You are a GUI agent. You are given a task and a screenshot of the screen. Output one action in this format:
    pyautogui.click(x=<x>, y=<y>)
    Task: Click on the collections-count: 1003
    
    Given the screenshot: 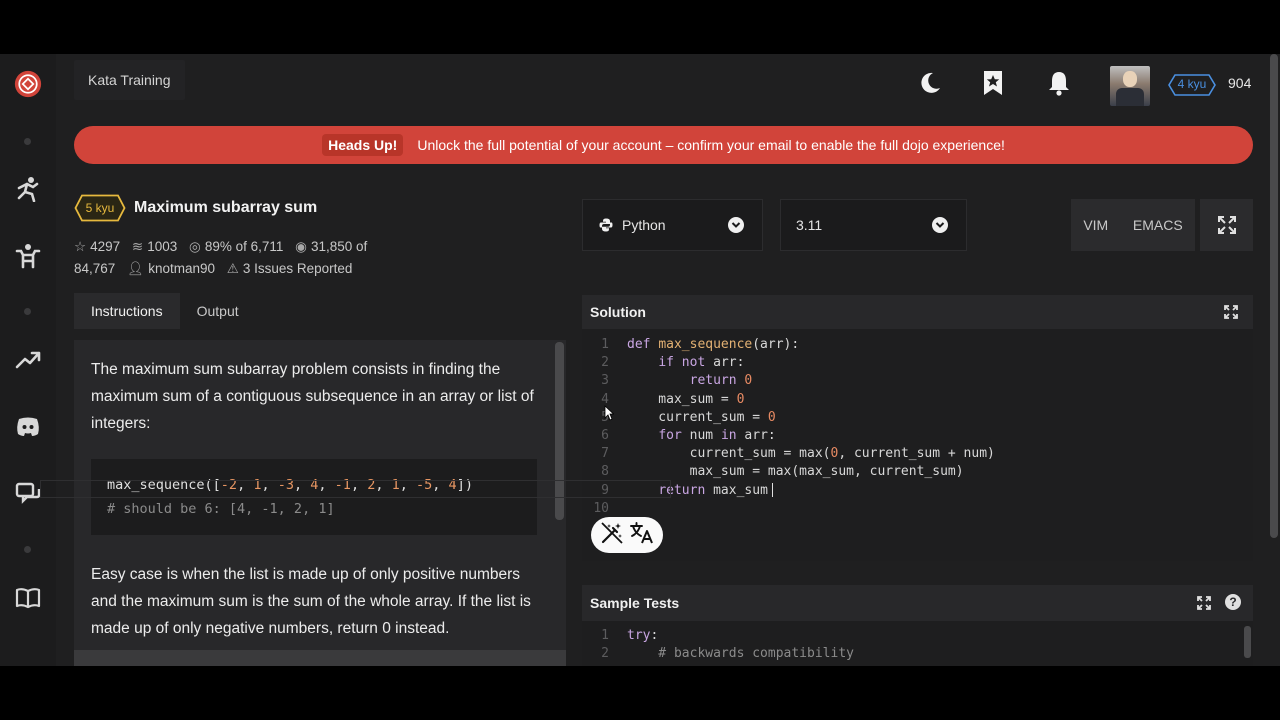 What is the action you would take?
    pyautogui.click(x=162, y=246)
    